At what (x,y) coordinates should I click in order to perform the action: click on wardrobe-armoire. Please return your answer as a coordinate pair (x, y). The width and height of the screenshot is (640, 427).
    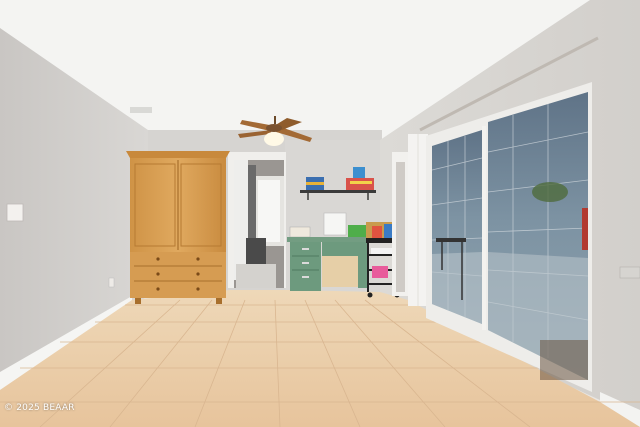
    Looking at the image, I should click on (178, 227).